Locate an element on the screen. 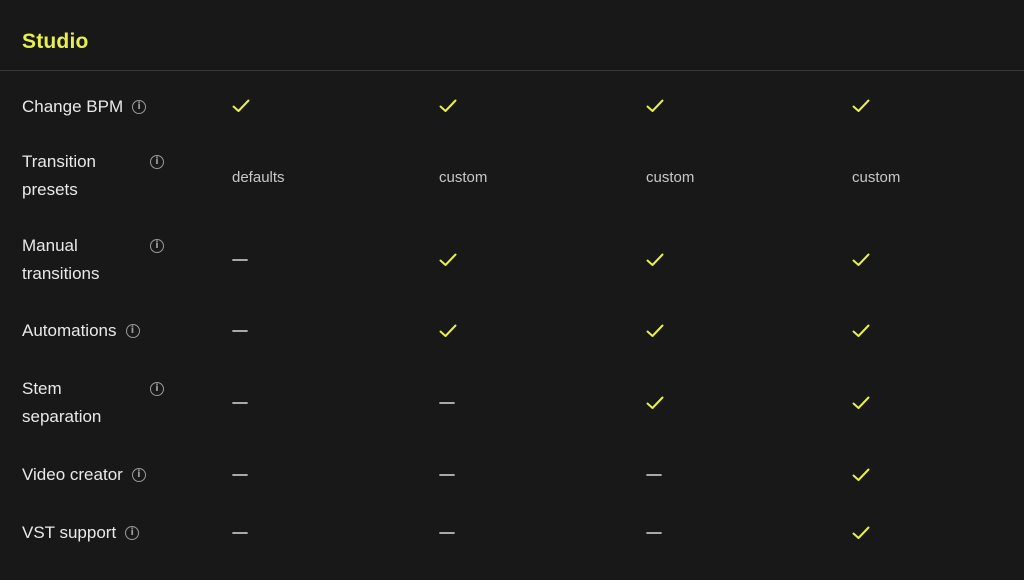  feature-name: Transition presets is located at coordinates (59, 175).